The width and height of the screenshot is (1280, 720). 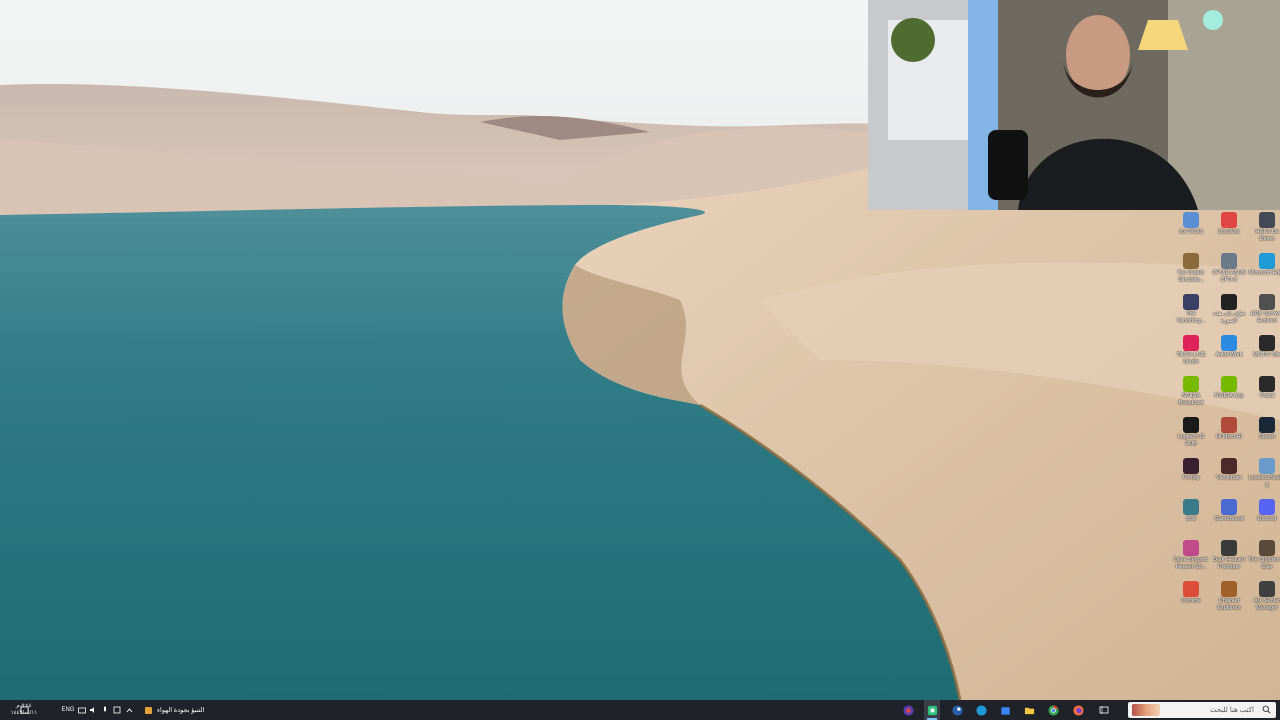 What do you see at coordinates (1267, 507) in the screenshot?
I see `discord-icon` at bounding box center [1267, 507].